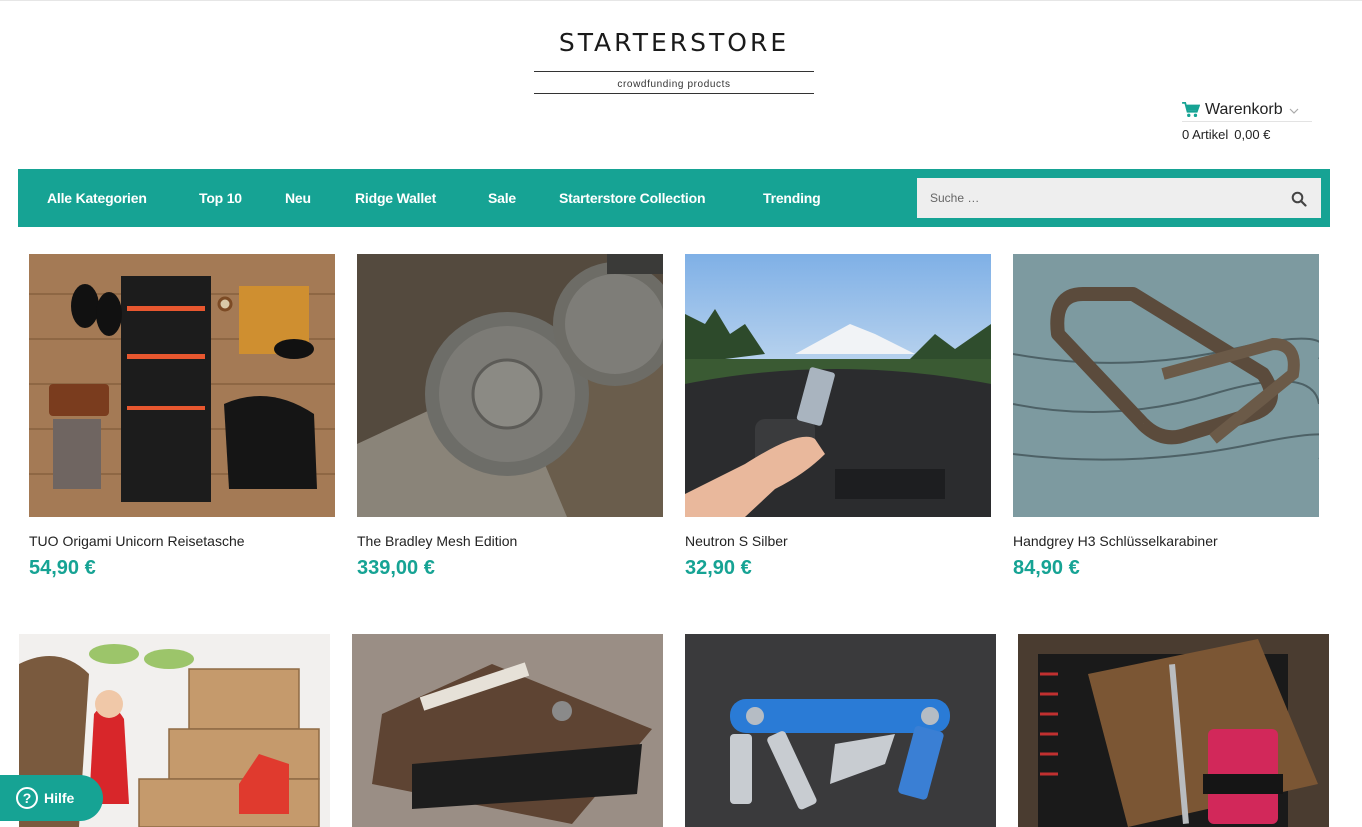 This screenshot has height=827, width=1362. I want to click on product-image-passport-wallet, so click(1173, 730).